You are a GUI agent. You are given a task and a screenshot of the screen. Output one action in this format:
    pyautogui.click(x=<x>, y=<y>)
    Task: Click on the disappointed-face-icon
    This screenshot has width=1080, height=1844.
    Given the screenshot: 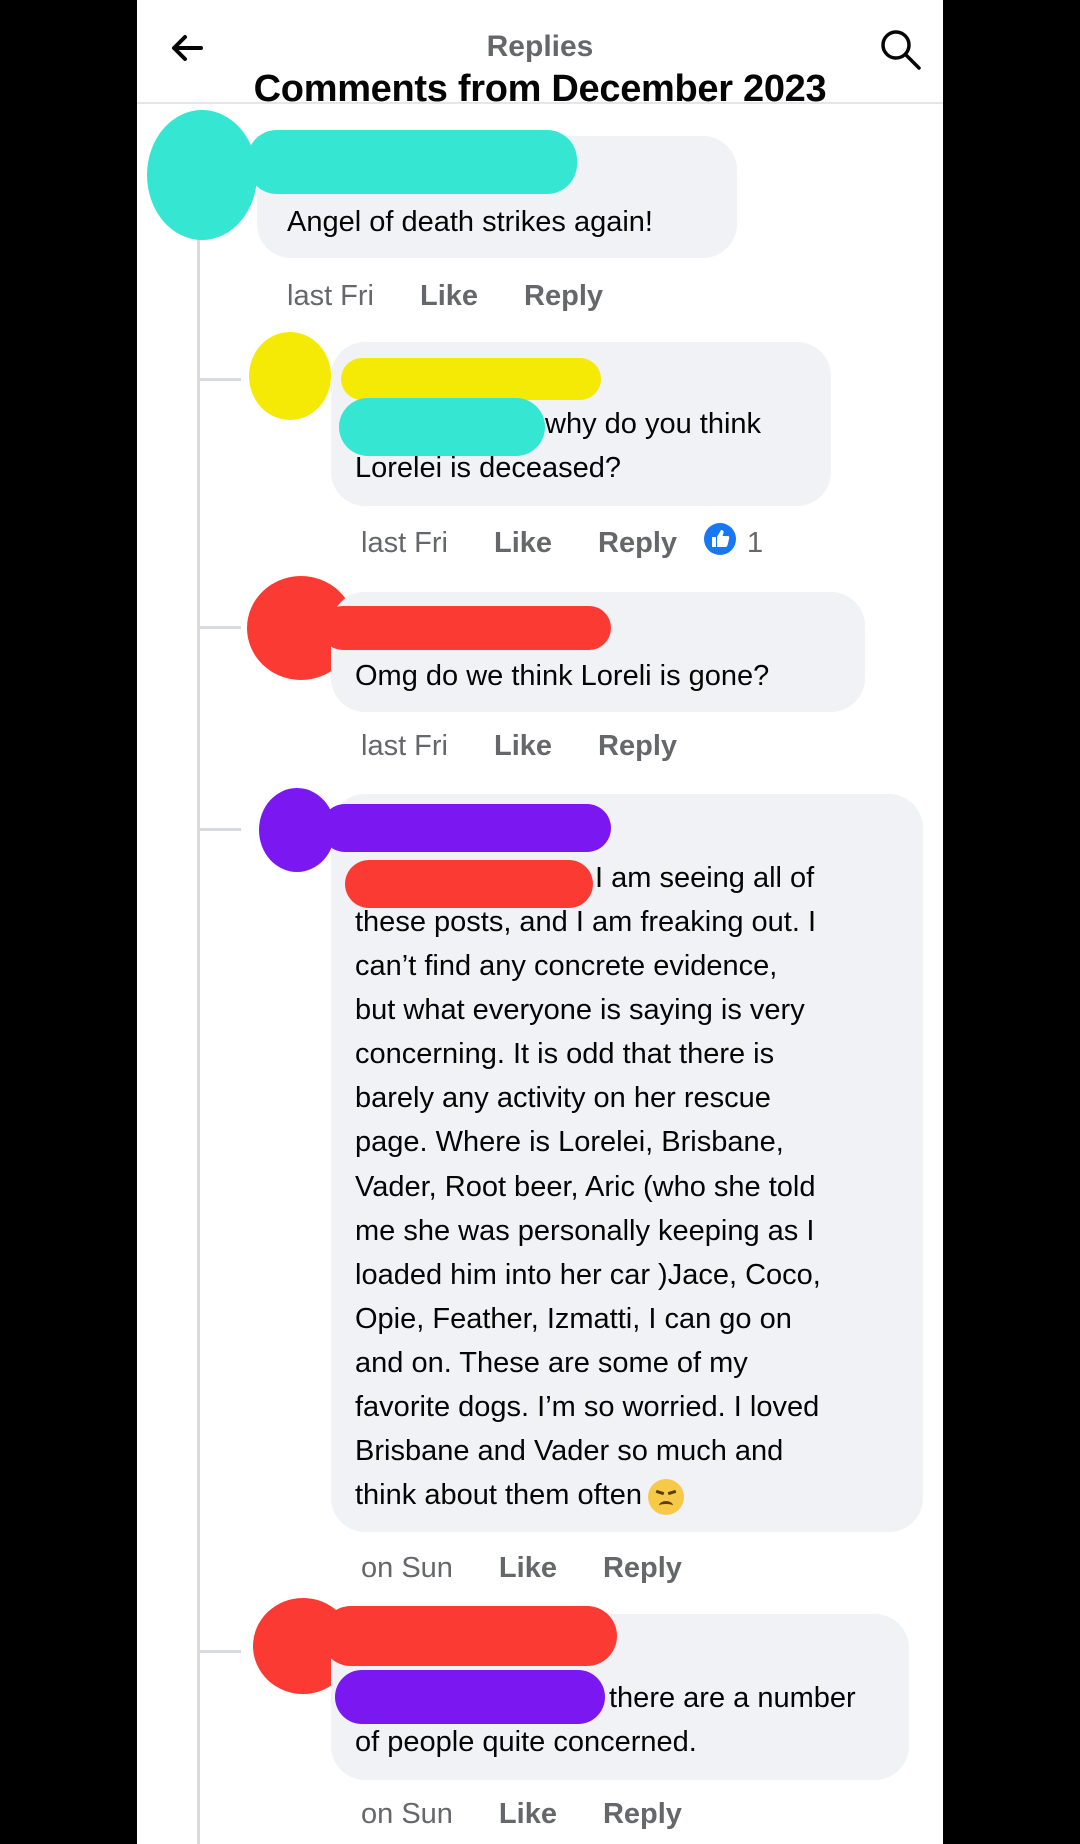 What is the action you would take?
    pyautogui.click(x=665, y=1496)
    